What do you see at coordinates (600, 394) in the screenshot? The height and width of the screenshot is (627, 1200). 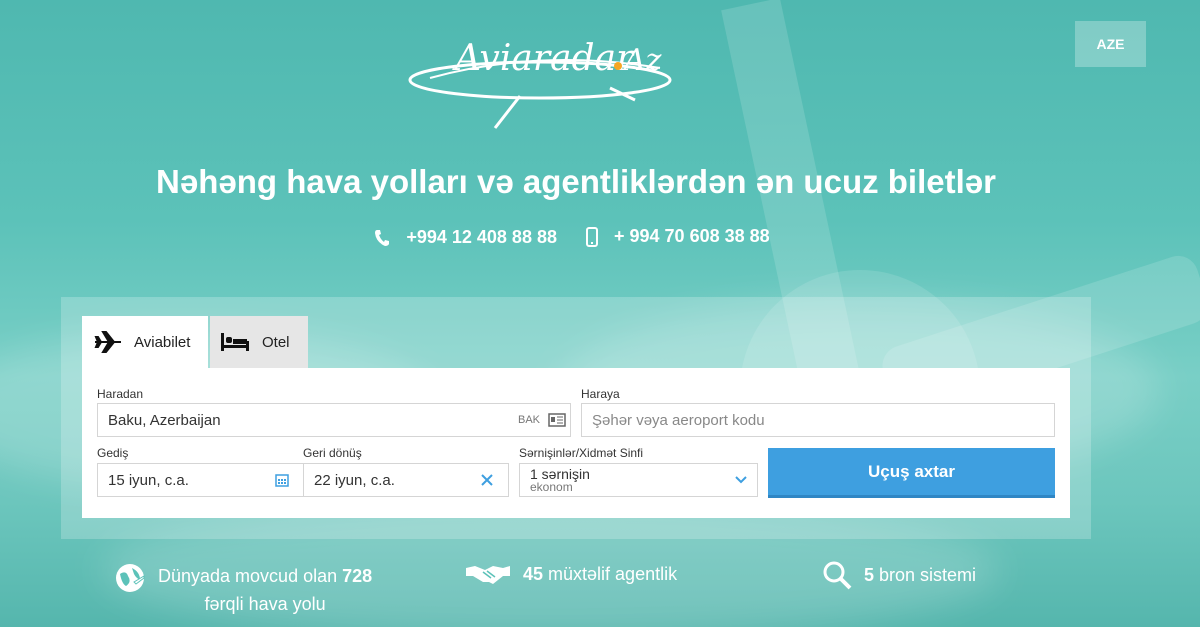 I see `to-label: Haraya` at bounding box center [600, 394].